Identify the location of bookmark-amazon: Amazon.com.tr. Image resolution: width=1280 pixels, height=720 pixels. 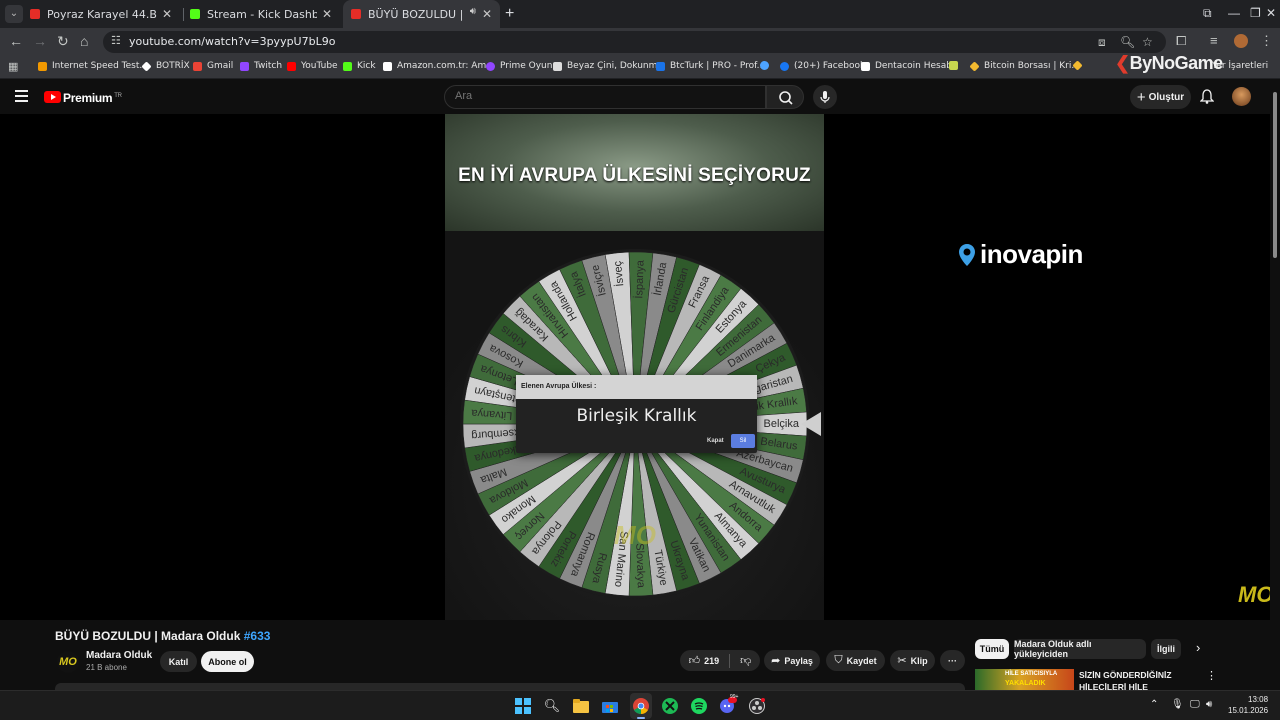
(439, 66).